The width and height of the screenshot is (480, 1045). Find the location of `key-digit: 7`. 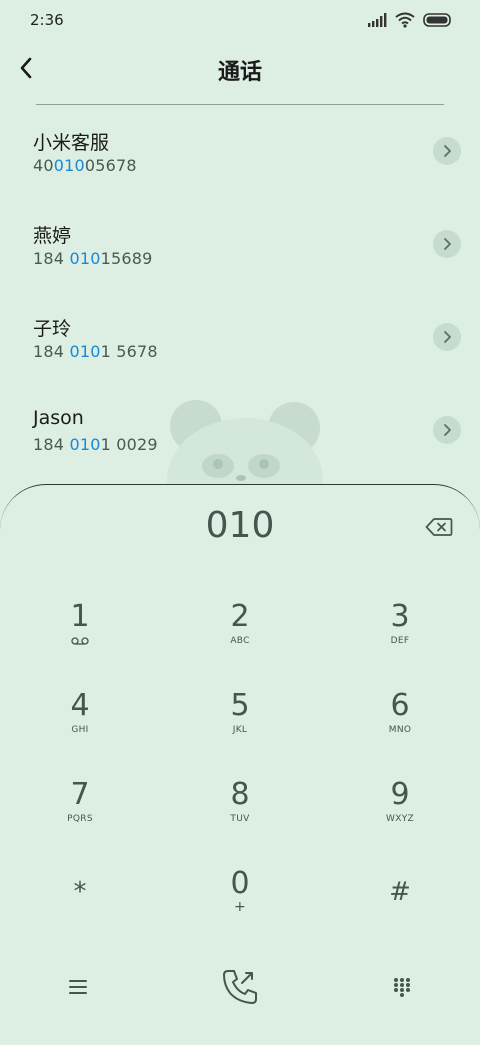

key-digit: 7 is located at coordinates (80, 794).